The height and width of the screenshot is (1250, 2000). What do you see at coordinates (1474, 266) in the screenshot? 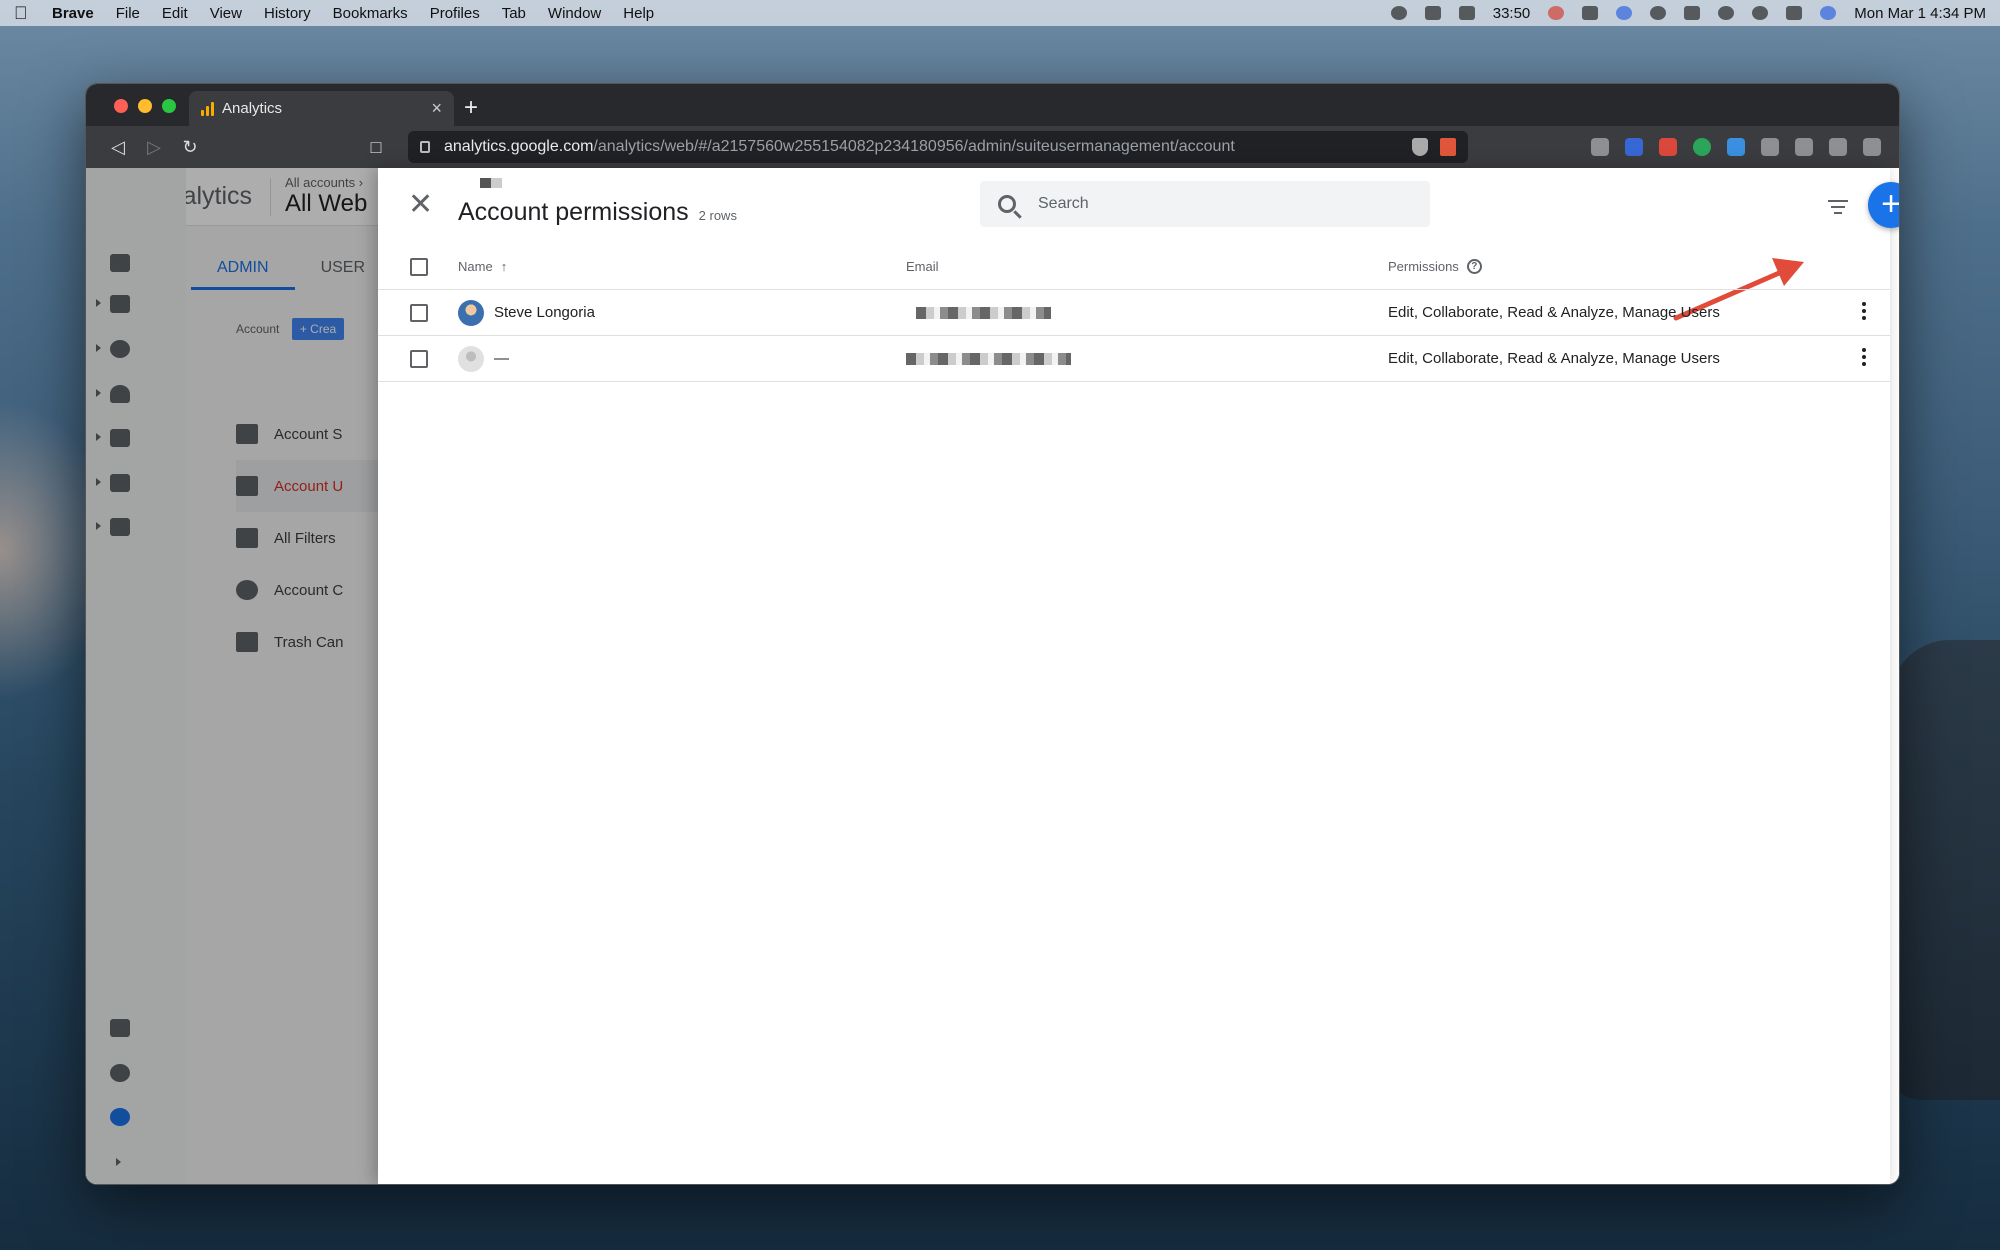
I see `help-icon: ?` at bounding box center [1474, 266].